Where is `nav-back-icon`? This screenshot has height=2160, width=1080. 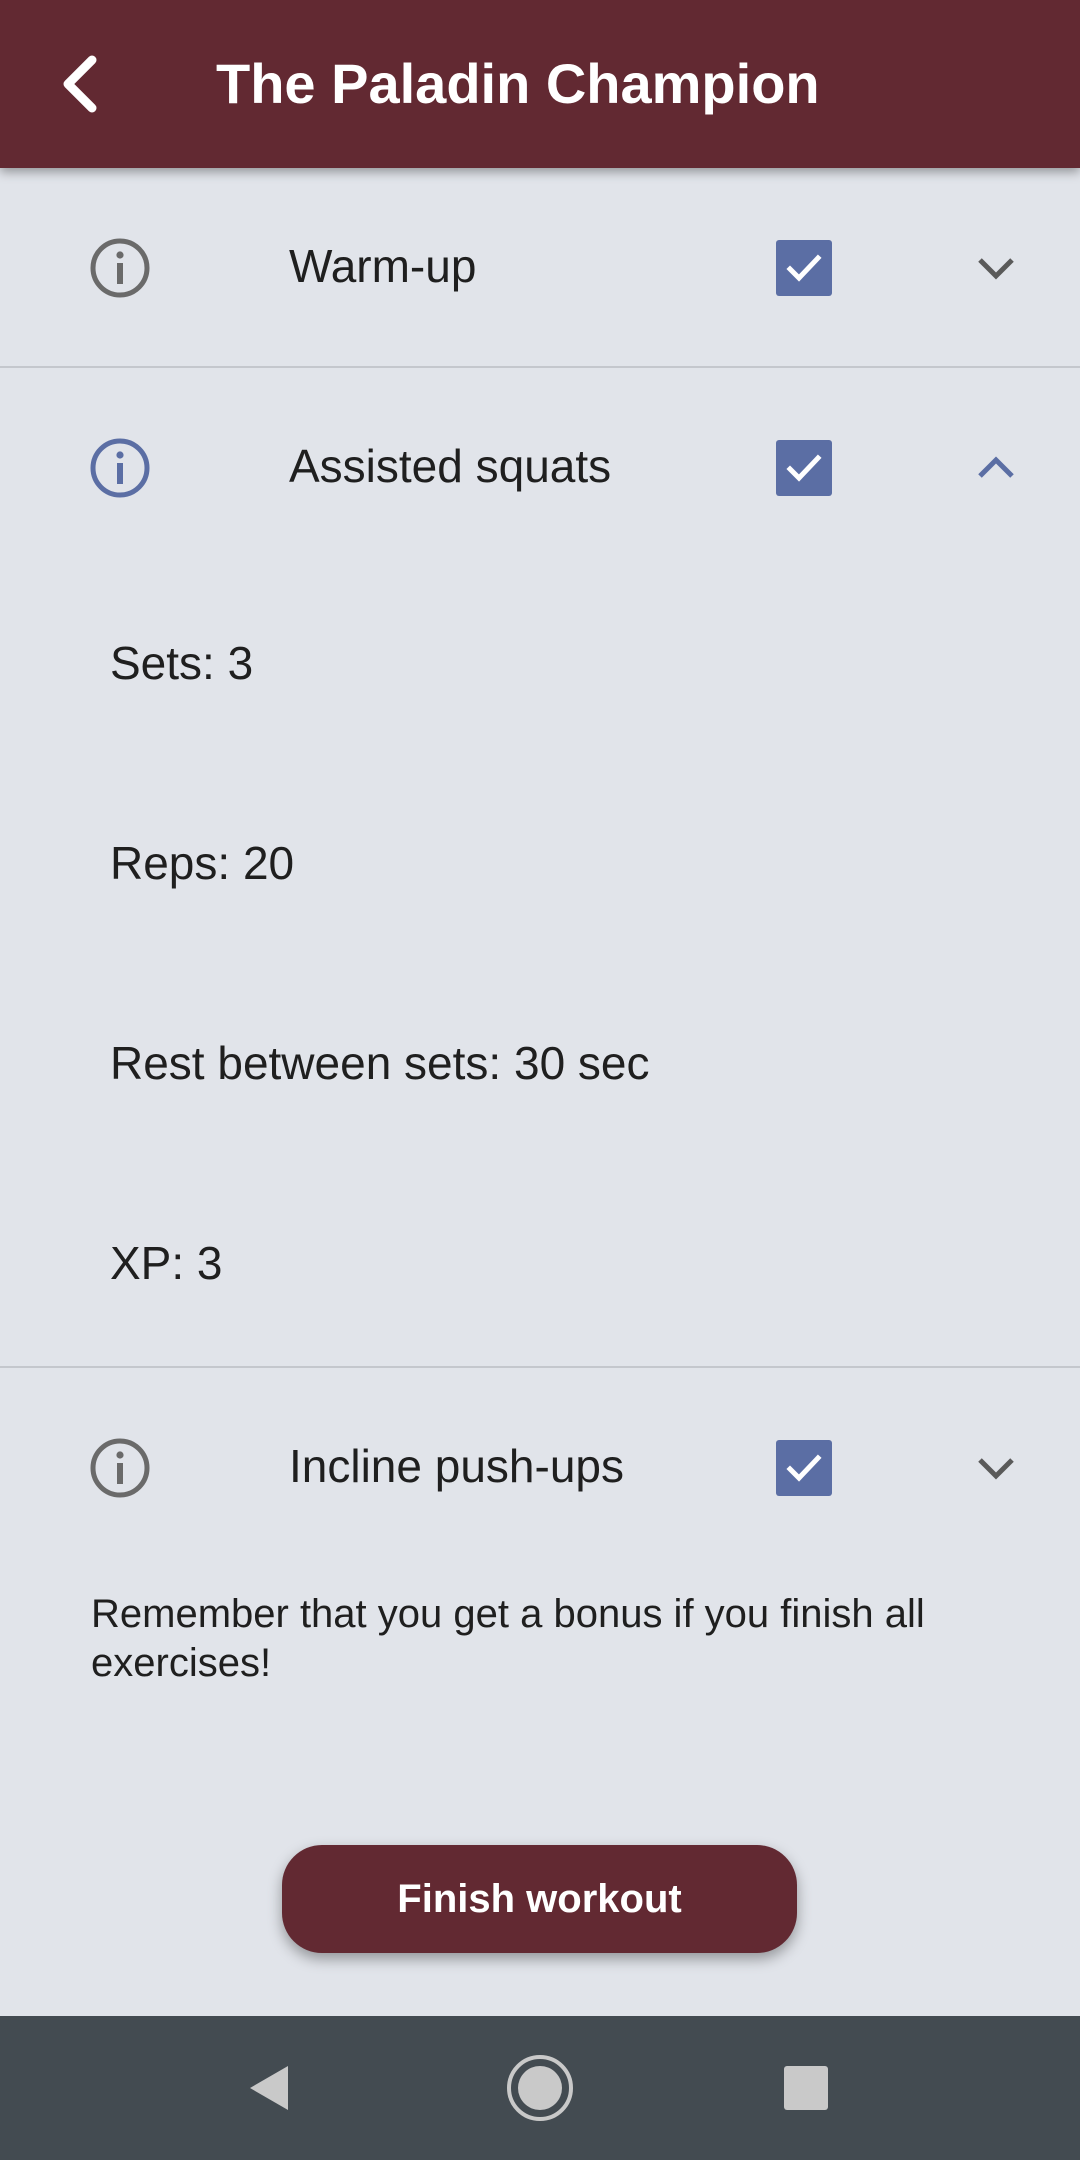 nav-back-icon is located at coordinates (269, 2088).